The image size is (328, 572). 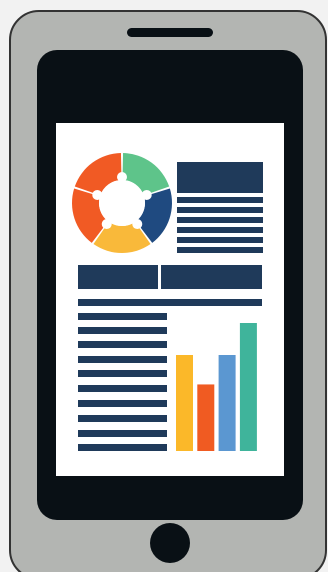 I want to click on summary-header-bar, so click(x=220, y=177).